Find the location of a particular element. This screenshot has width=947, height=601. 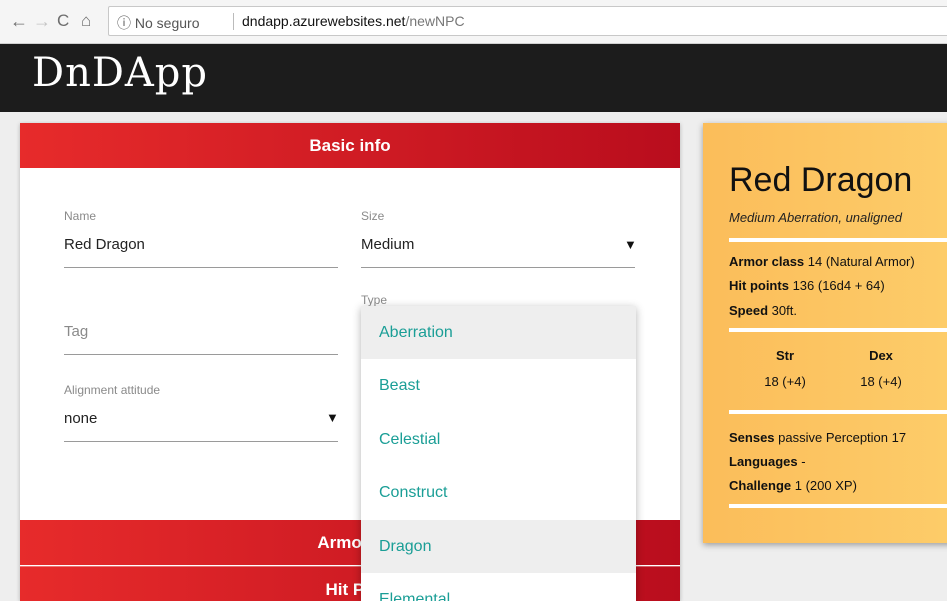

type-option-celestial: Celestial is located at coordinates (498, 439).